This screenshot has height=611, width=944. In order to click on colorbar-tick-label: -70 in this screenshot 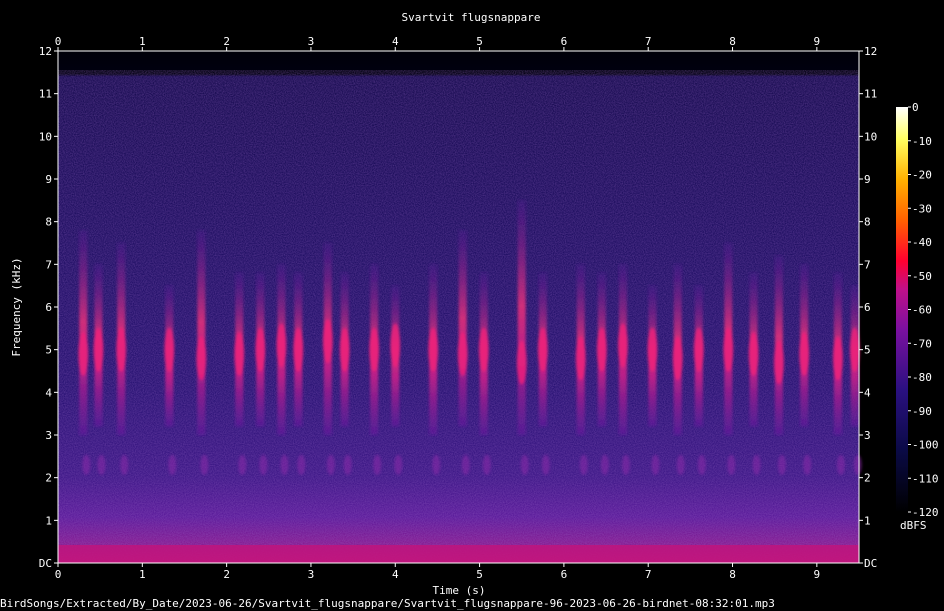, I will do `click(922, 343)`.